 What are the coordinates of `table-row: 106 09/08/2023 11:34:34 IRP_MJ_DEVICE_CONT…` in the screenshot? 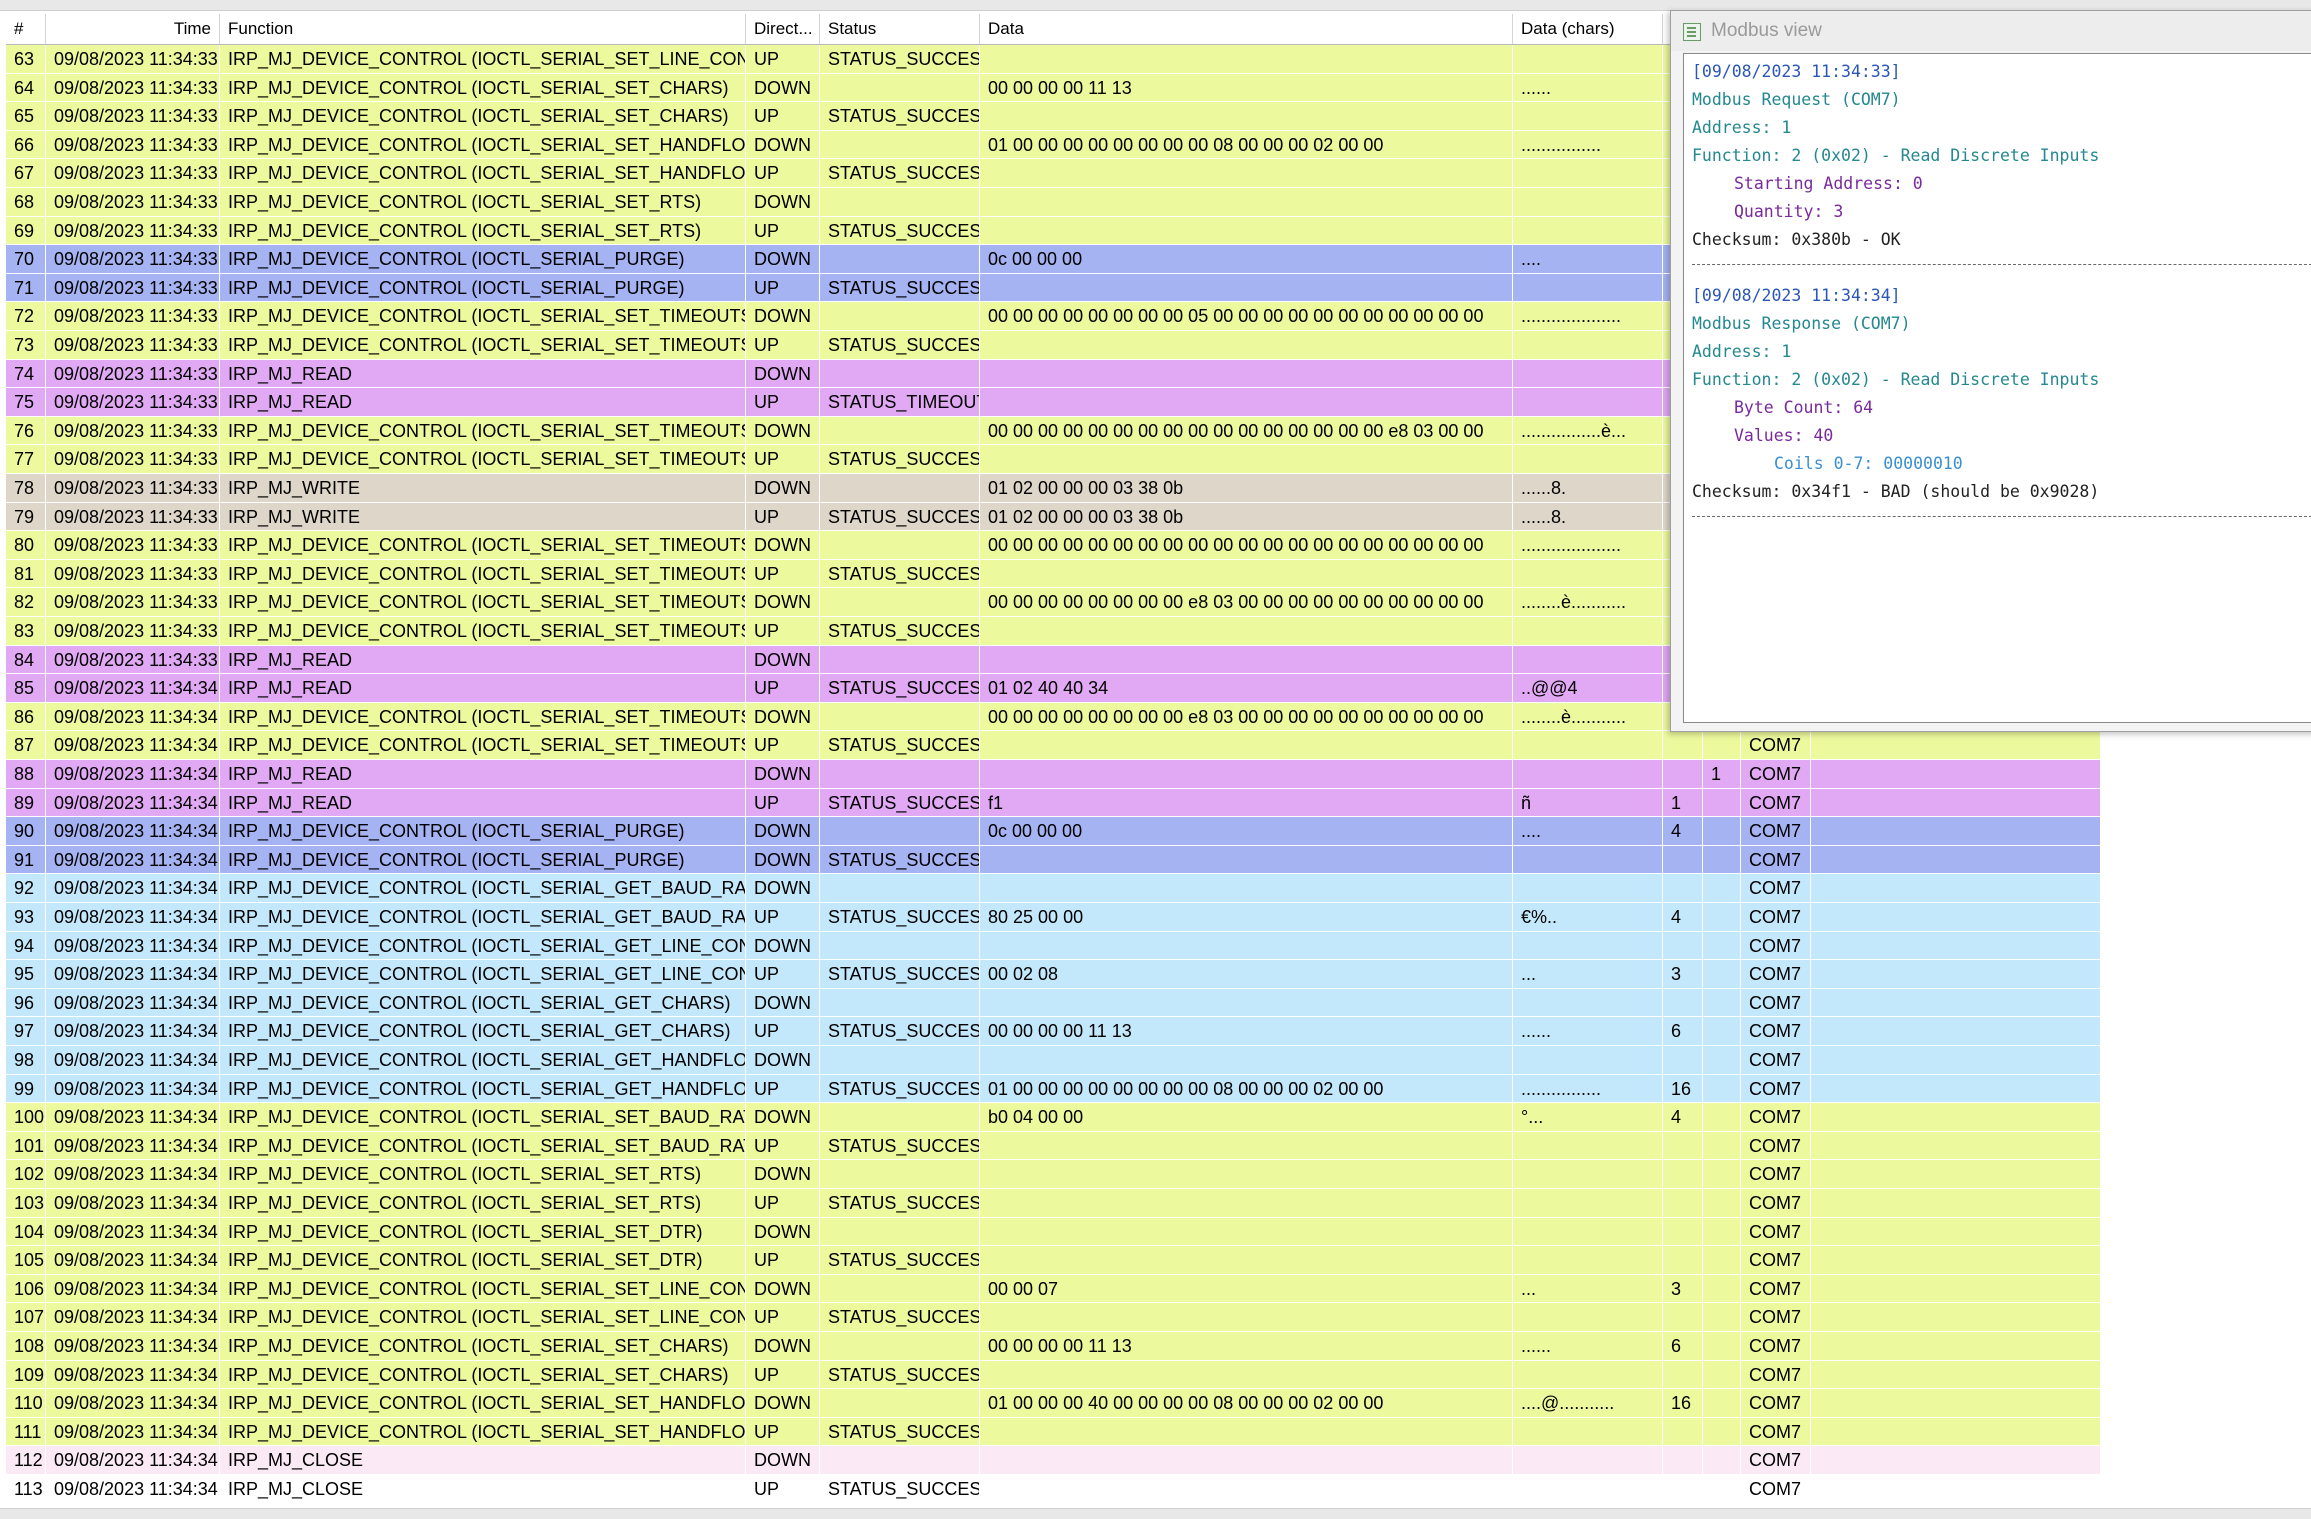 It's located at (1053, 1289).